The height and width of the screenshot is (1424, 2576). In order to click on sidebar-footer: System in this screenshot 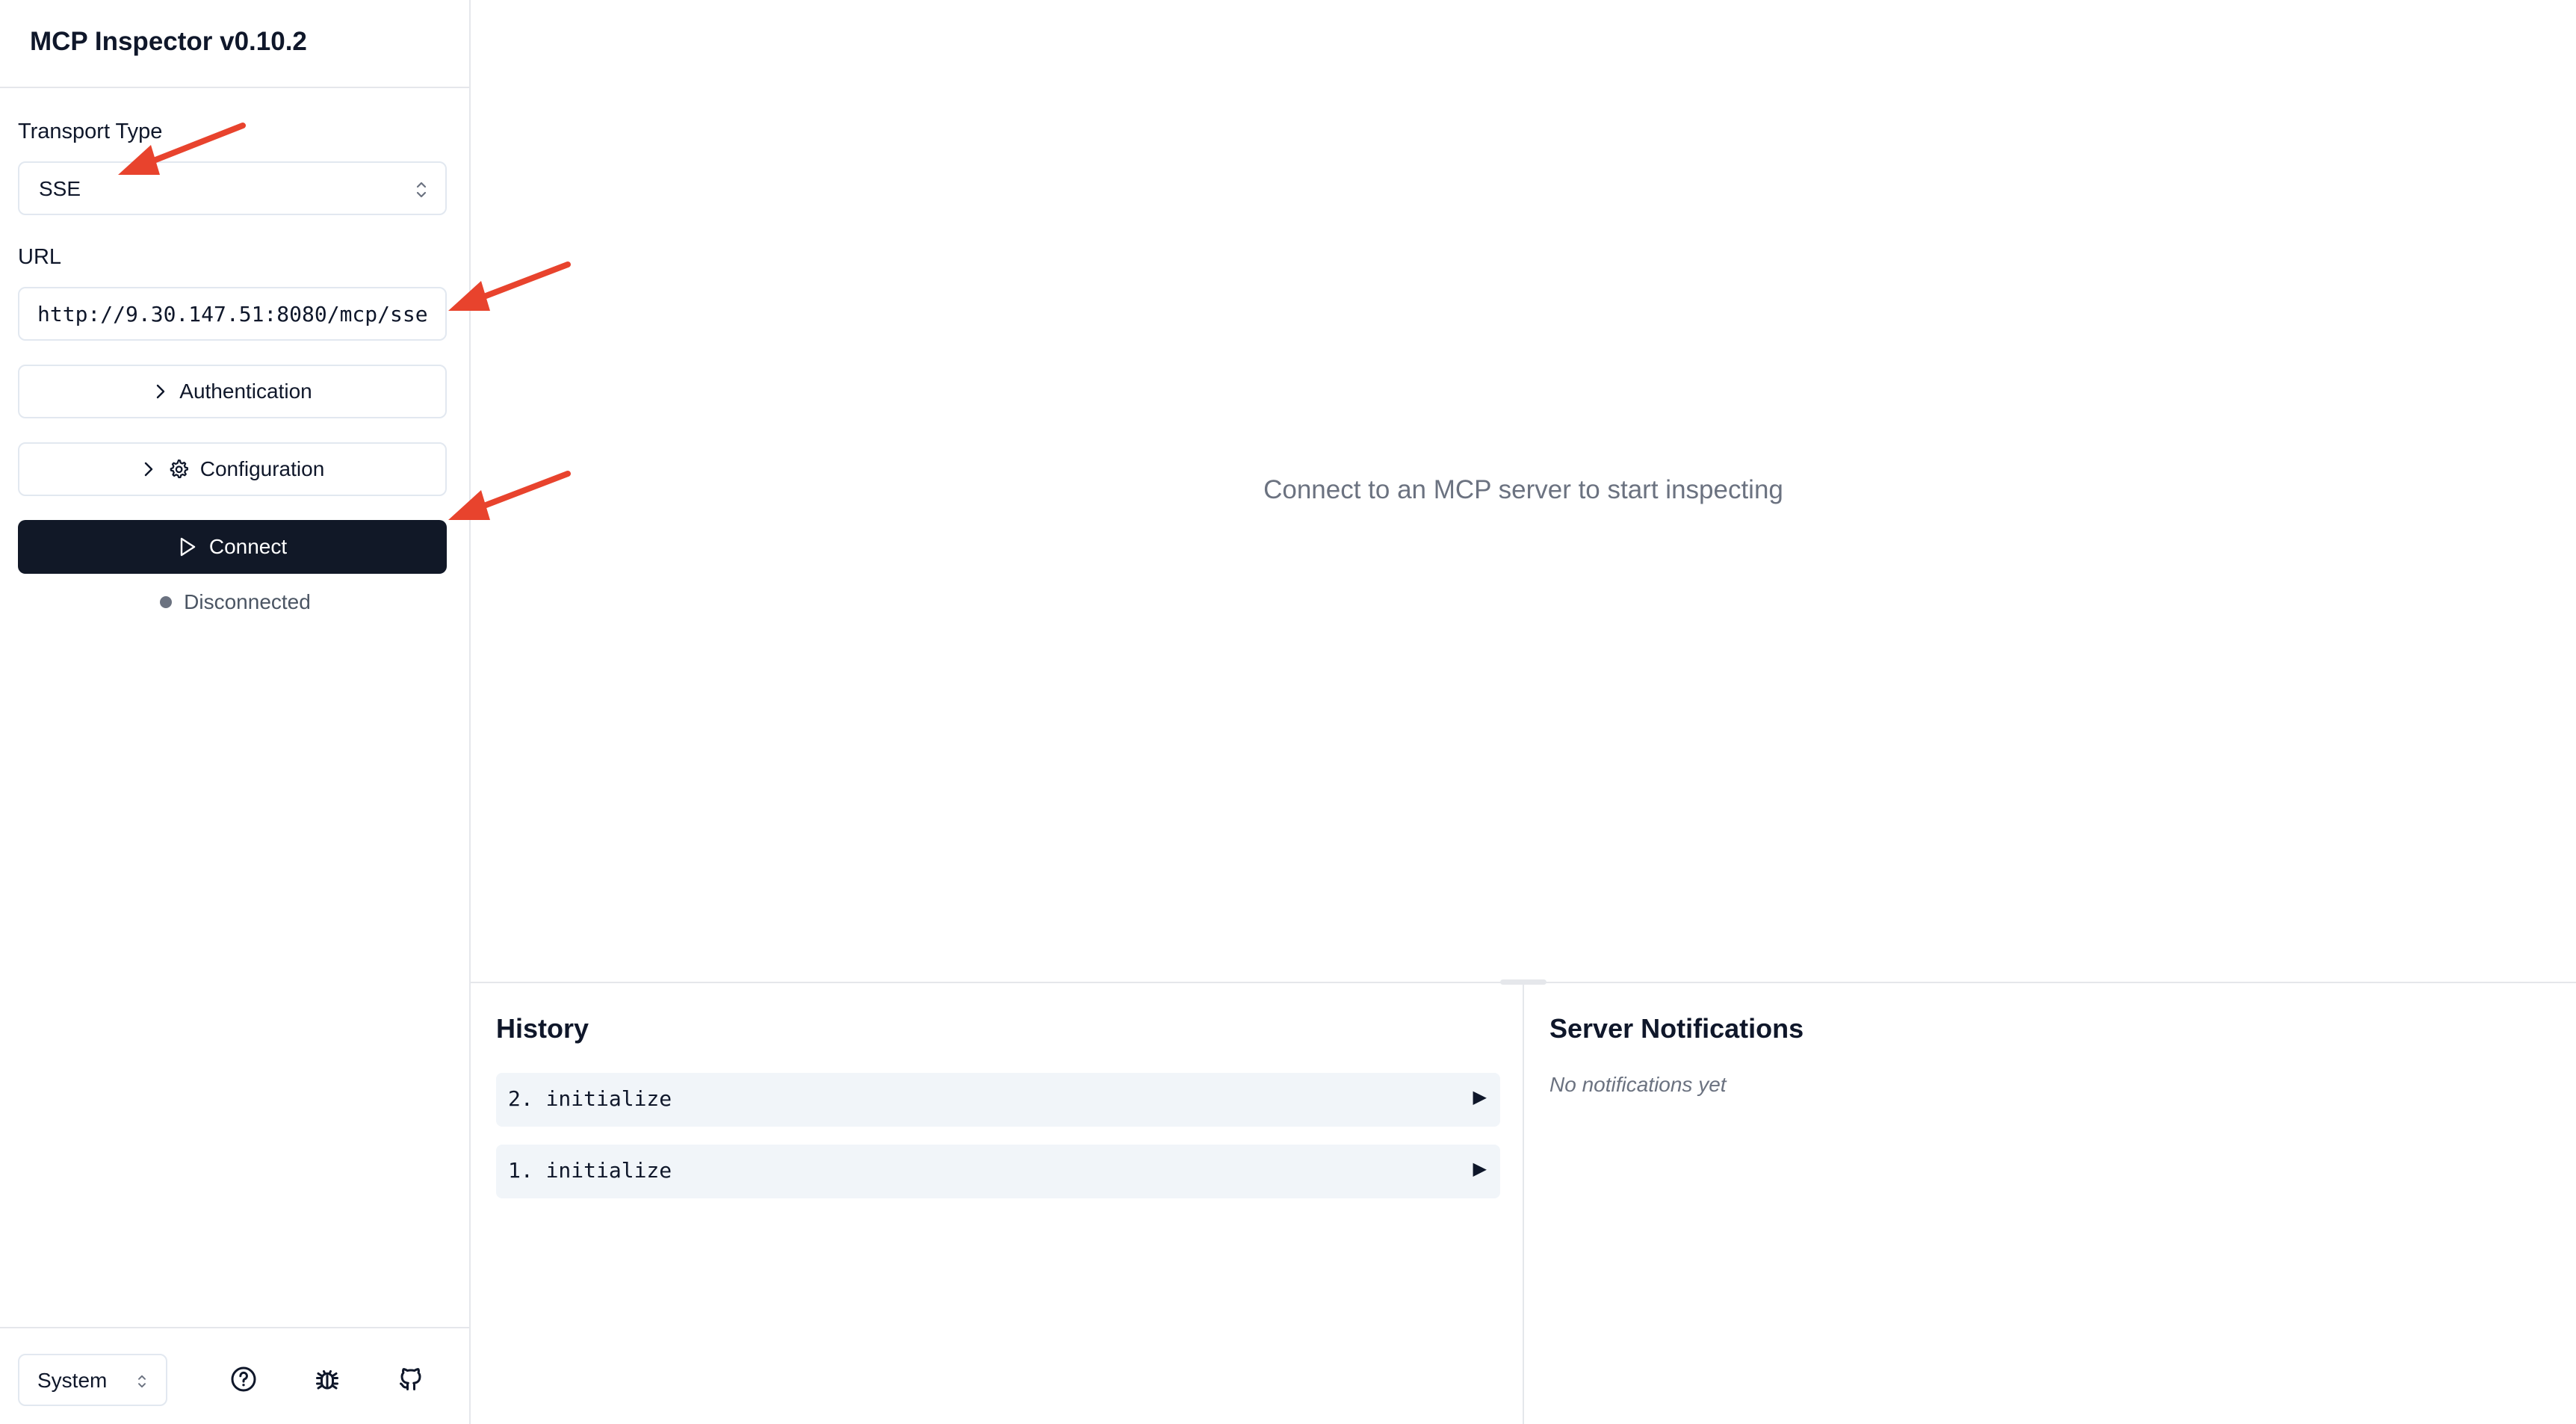, I will do `click(235, 1375)`.